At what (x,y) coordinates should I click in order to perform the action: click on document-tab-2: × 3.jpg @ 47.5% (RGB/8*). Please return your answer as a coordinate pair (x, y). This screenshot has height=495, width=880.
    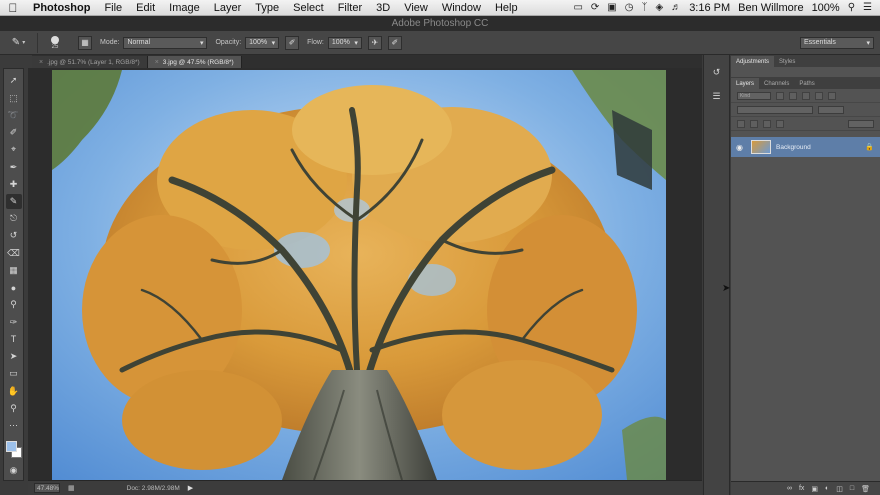
    Looking at the image, I should click on (194, 62).